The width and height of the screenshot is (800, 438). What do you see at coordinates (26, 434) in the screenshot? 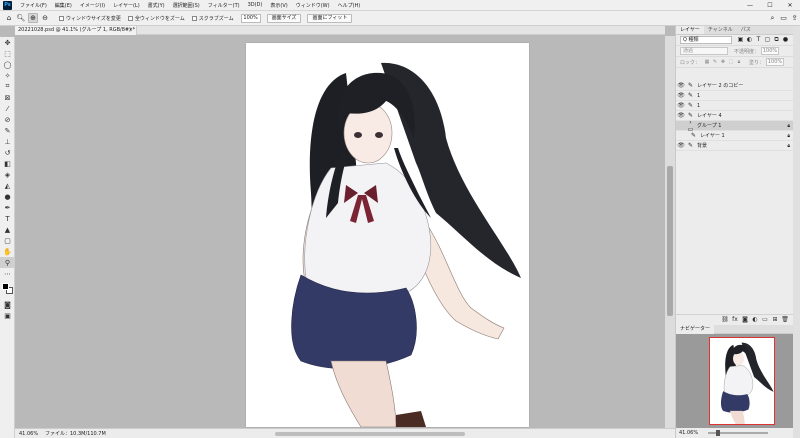
I see `status-zoom: 41.06%` at bounding box center [26, 434].